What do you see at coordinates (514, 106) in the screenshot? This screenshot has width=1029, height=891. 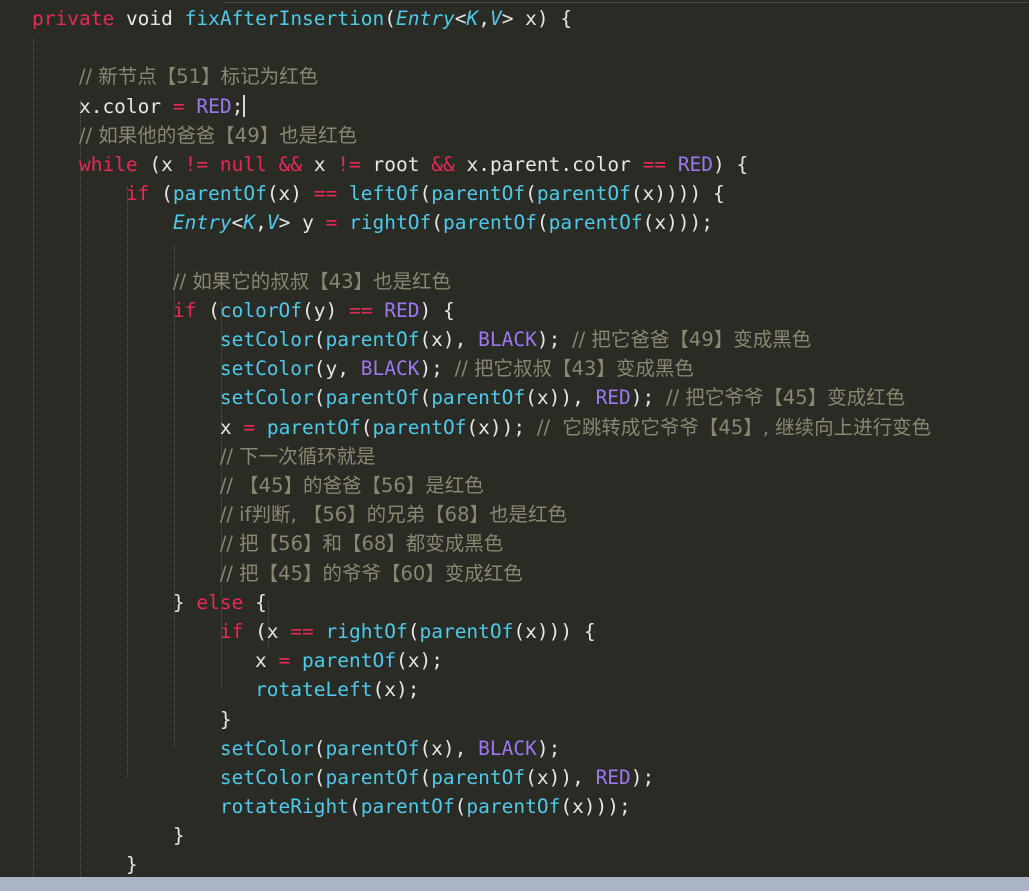 I see `code-line: x.color = RED;` at bounding box center [514, 106].